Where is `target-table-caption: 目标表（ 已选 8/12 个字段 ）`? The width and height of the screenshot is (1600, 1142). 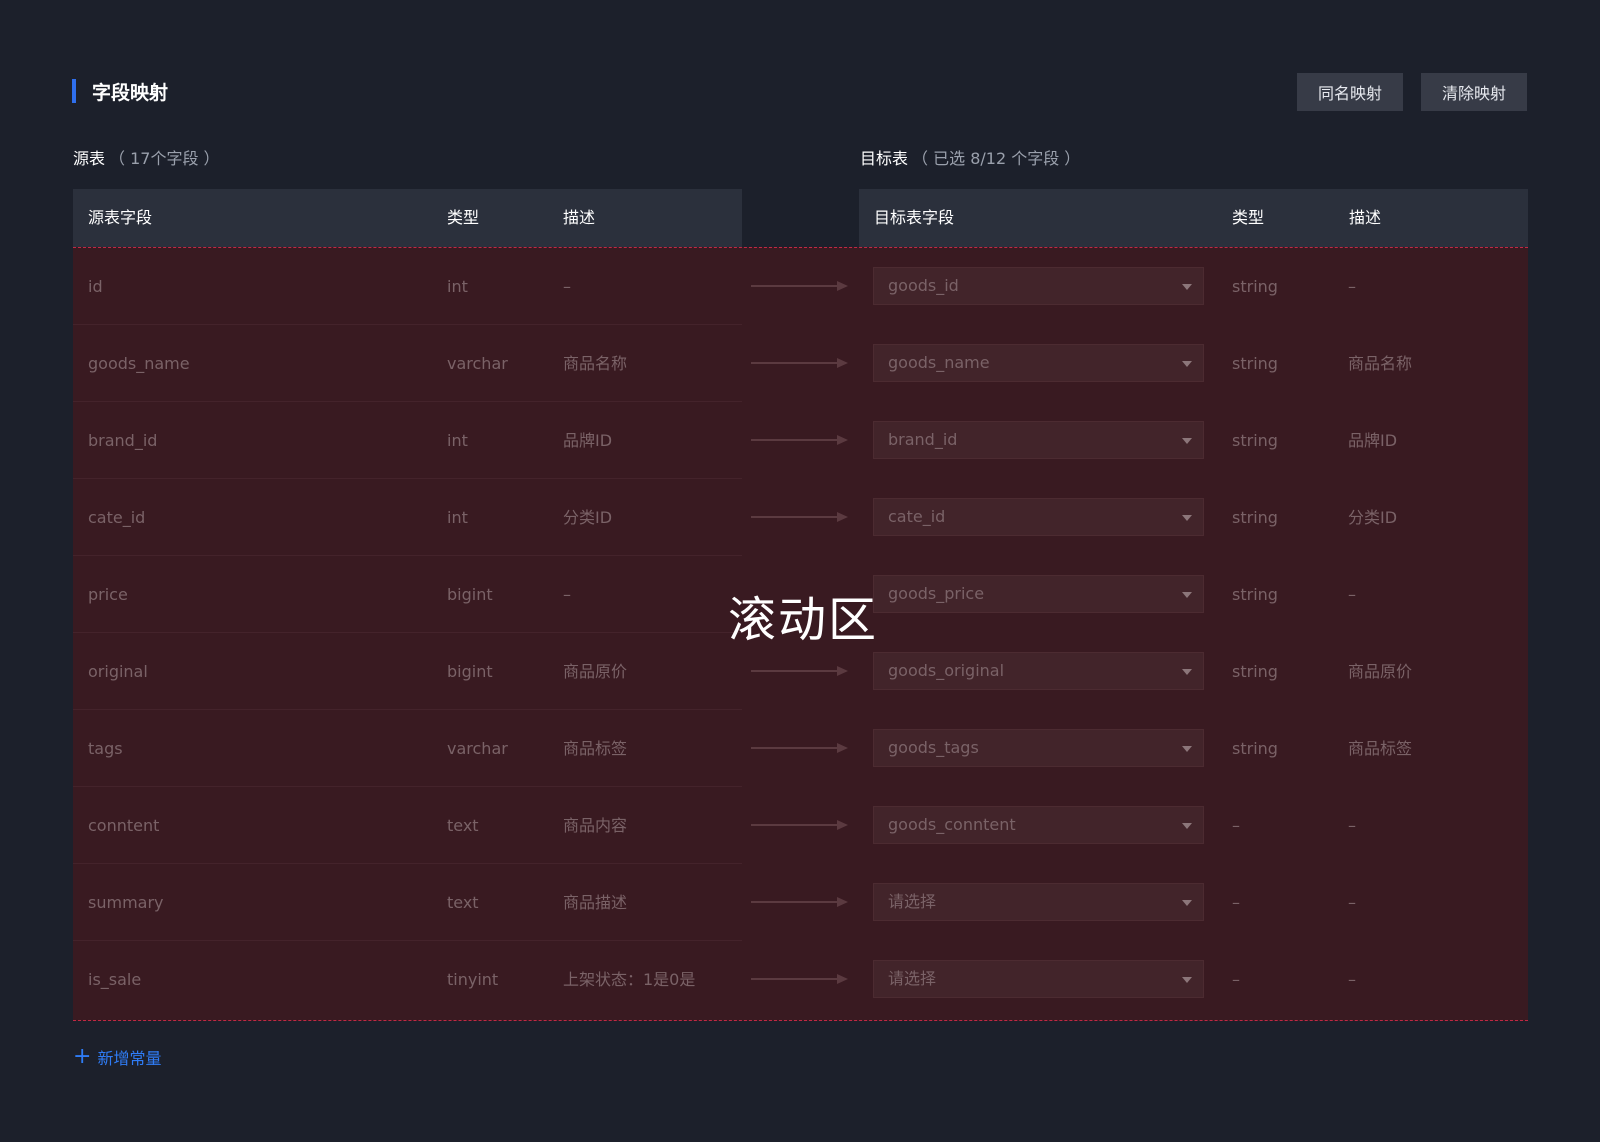
target-table-caption: 目标表（ 已选 8/12 个字段 ） is located at coordinates (970, 157).